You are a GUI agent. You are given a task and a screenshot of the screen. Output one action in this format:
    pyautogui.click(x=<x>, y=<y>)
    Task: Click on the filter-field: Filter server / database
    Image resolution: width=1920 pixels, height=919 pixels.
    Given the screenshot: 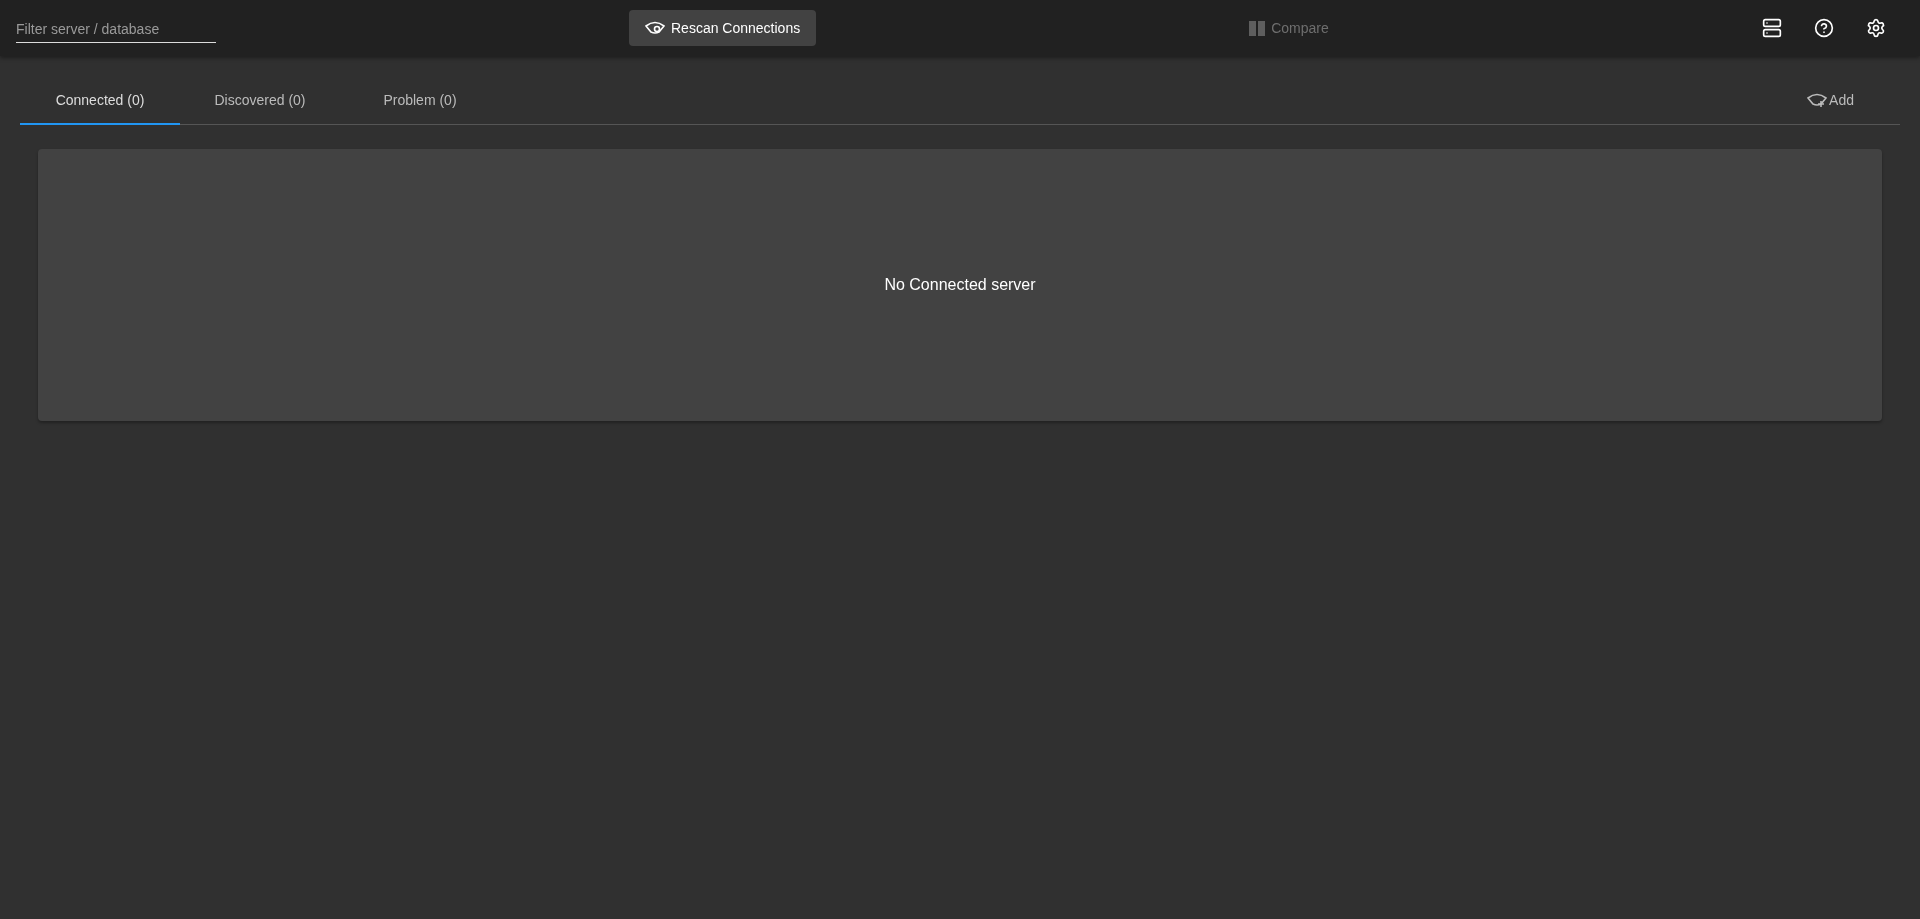 What is the action you would take?
    pyautogui.click(x=116, y=30)
    